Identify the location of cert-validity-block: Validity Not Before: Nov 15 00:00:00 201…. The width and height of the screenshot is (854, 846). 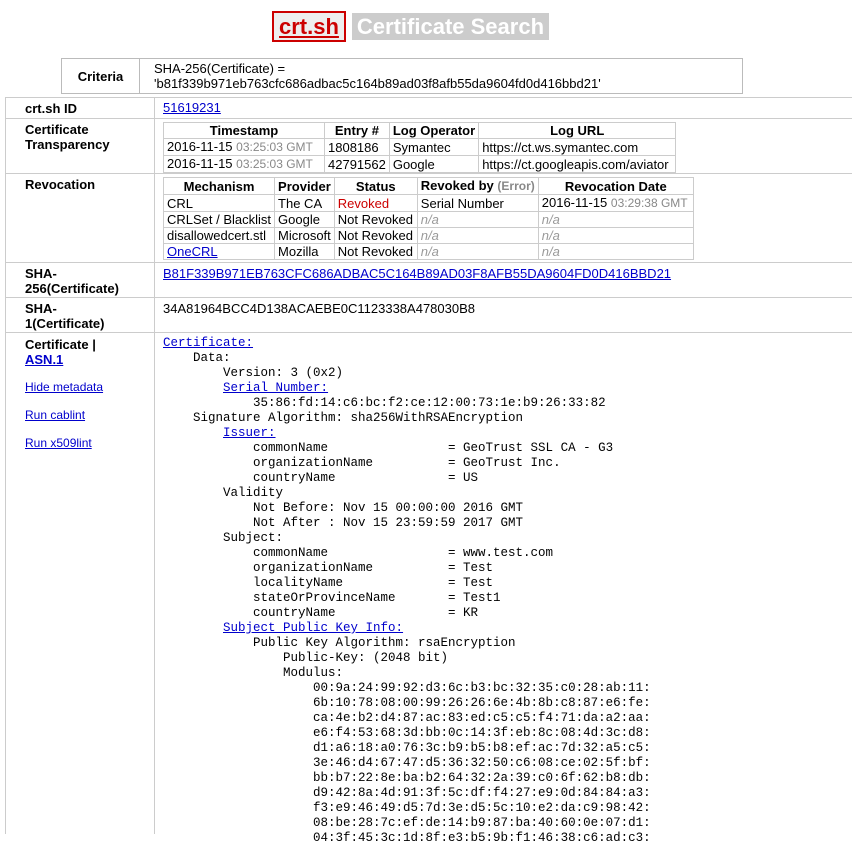
(373, 515).